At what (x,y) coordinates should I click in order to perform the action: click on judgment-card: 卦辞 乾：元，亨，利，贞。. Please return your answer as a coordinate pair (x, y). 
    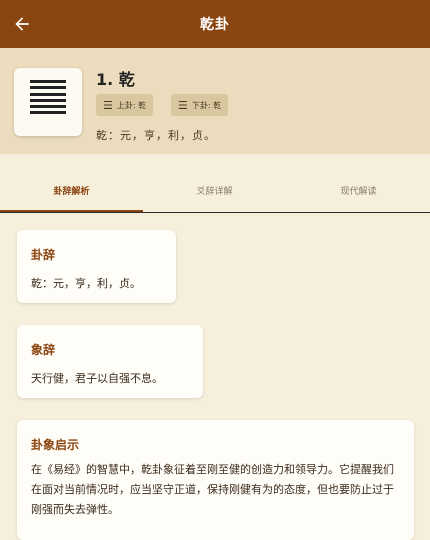
    Looking at the image, I should click on (96, 266).